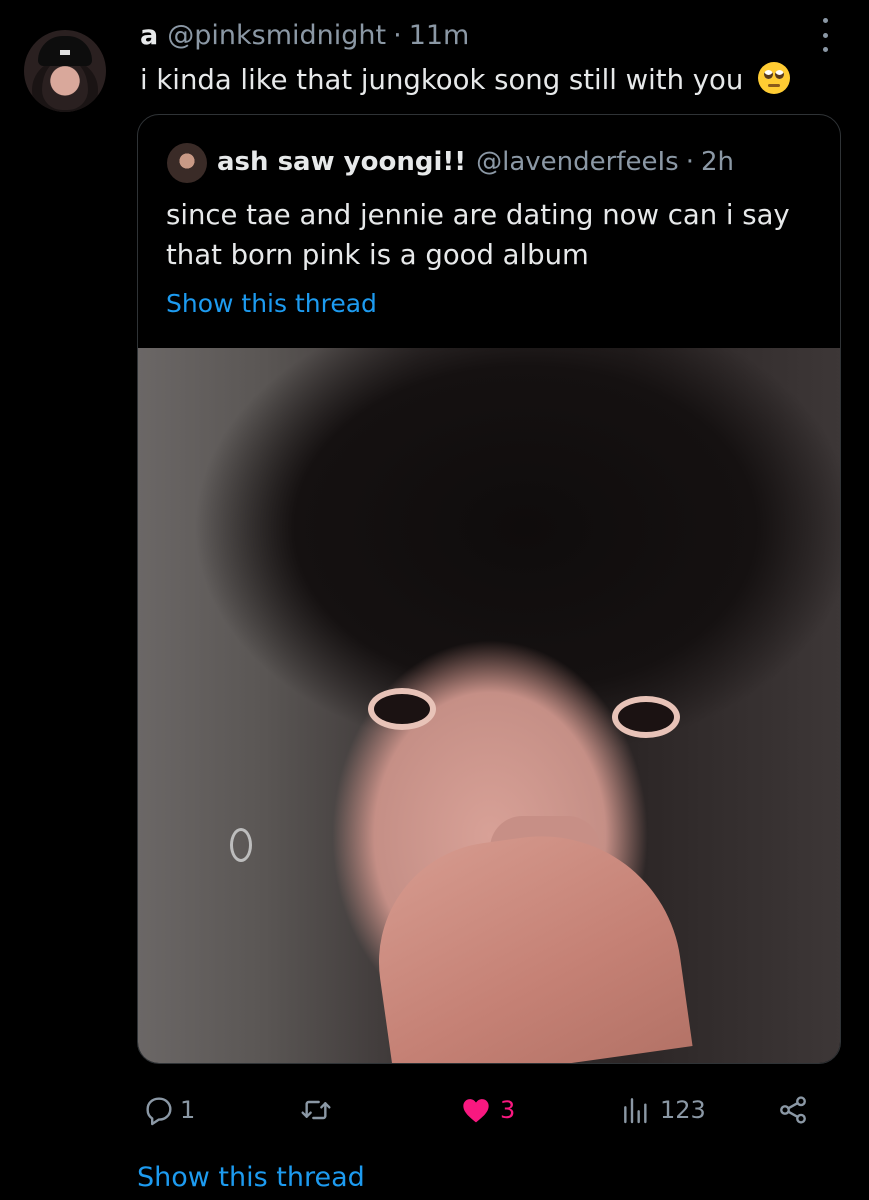 Image resolution: width=869 pixels, height=1200 pixels. I want to click on share-icon, so click(793, 1110).